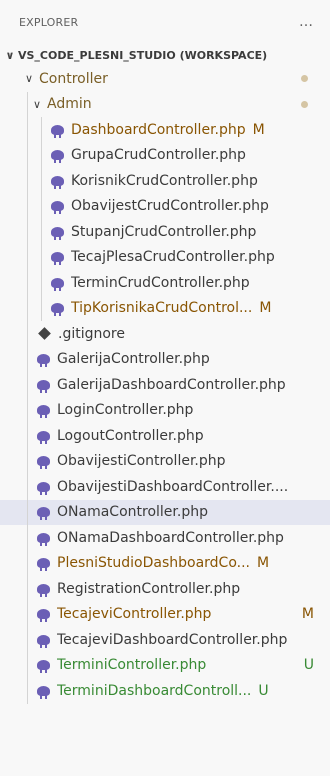 The height and width of the screenshot is (776, 330). I want to click on file-item: DashboardController.php M, so click(165, 130).